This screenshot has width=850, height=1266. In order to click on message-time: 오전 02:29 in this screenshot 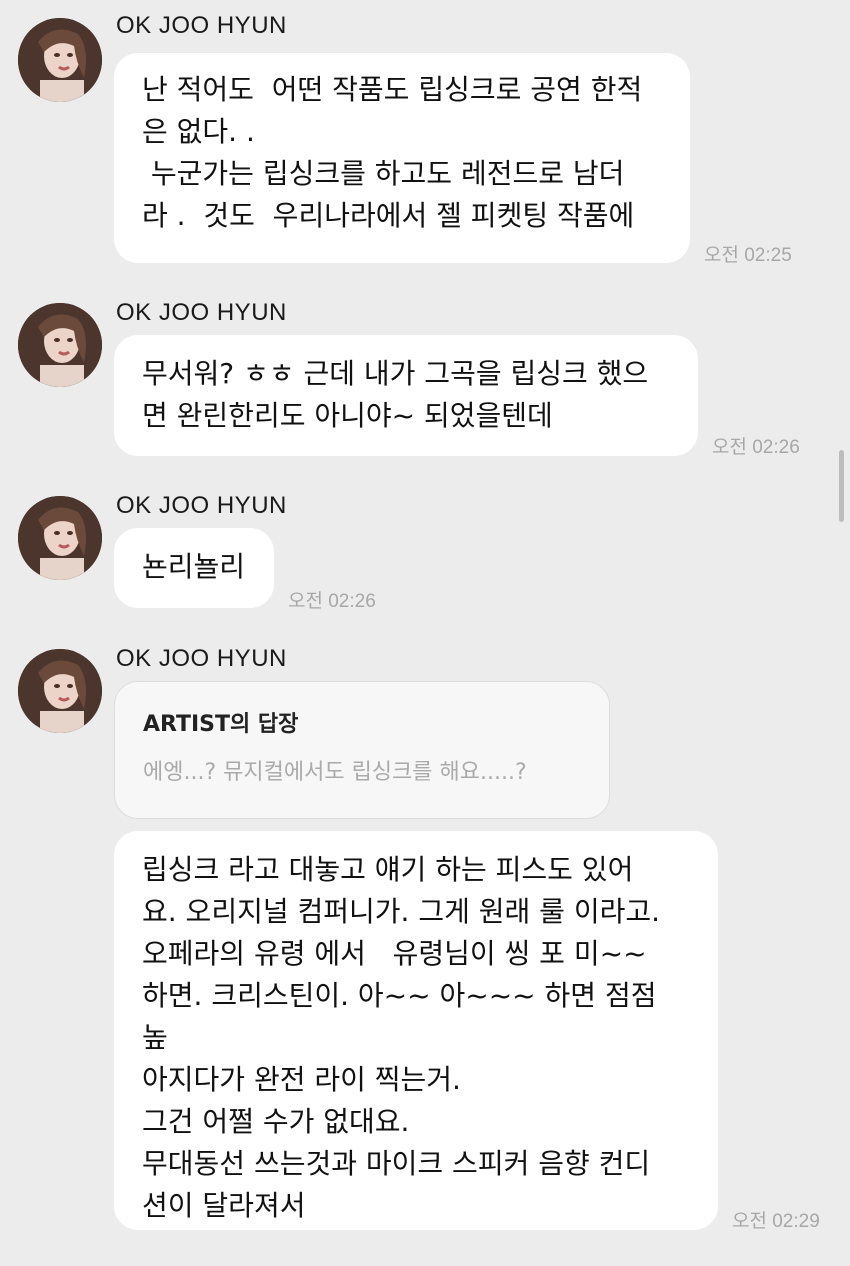, I will do `click(776, 1221)`.